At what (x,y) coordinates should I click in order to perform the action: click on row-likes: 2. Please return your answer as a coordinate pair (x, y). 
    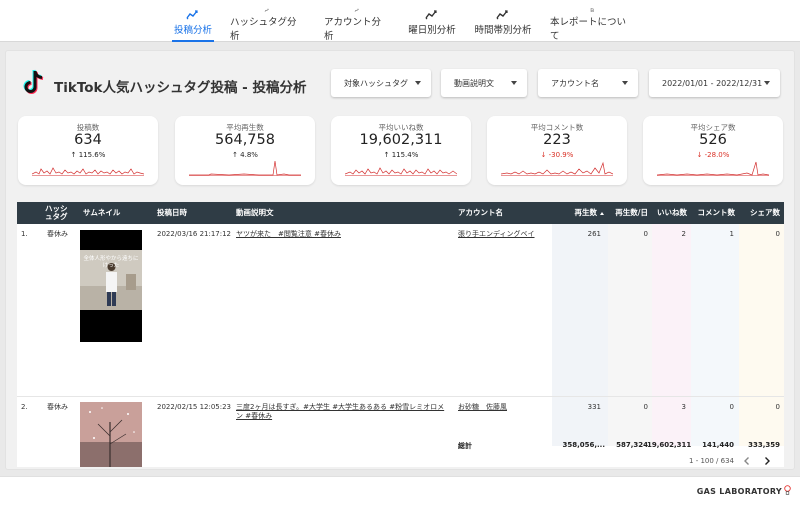
    Looking at the image, I should click on (683, 234).